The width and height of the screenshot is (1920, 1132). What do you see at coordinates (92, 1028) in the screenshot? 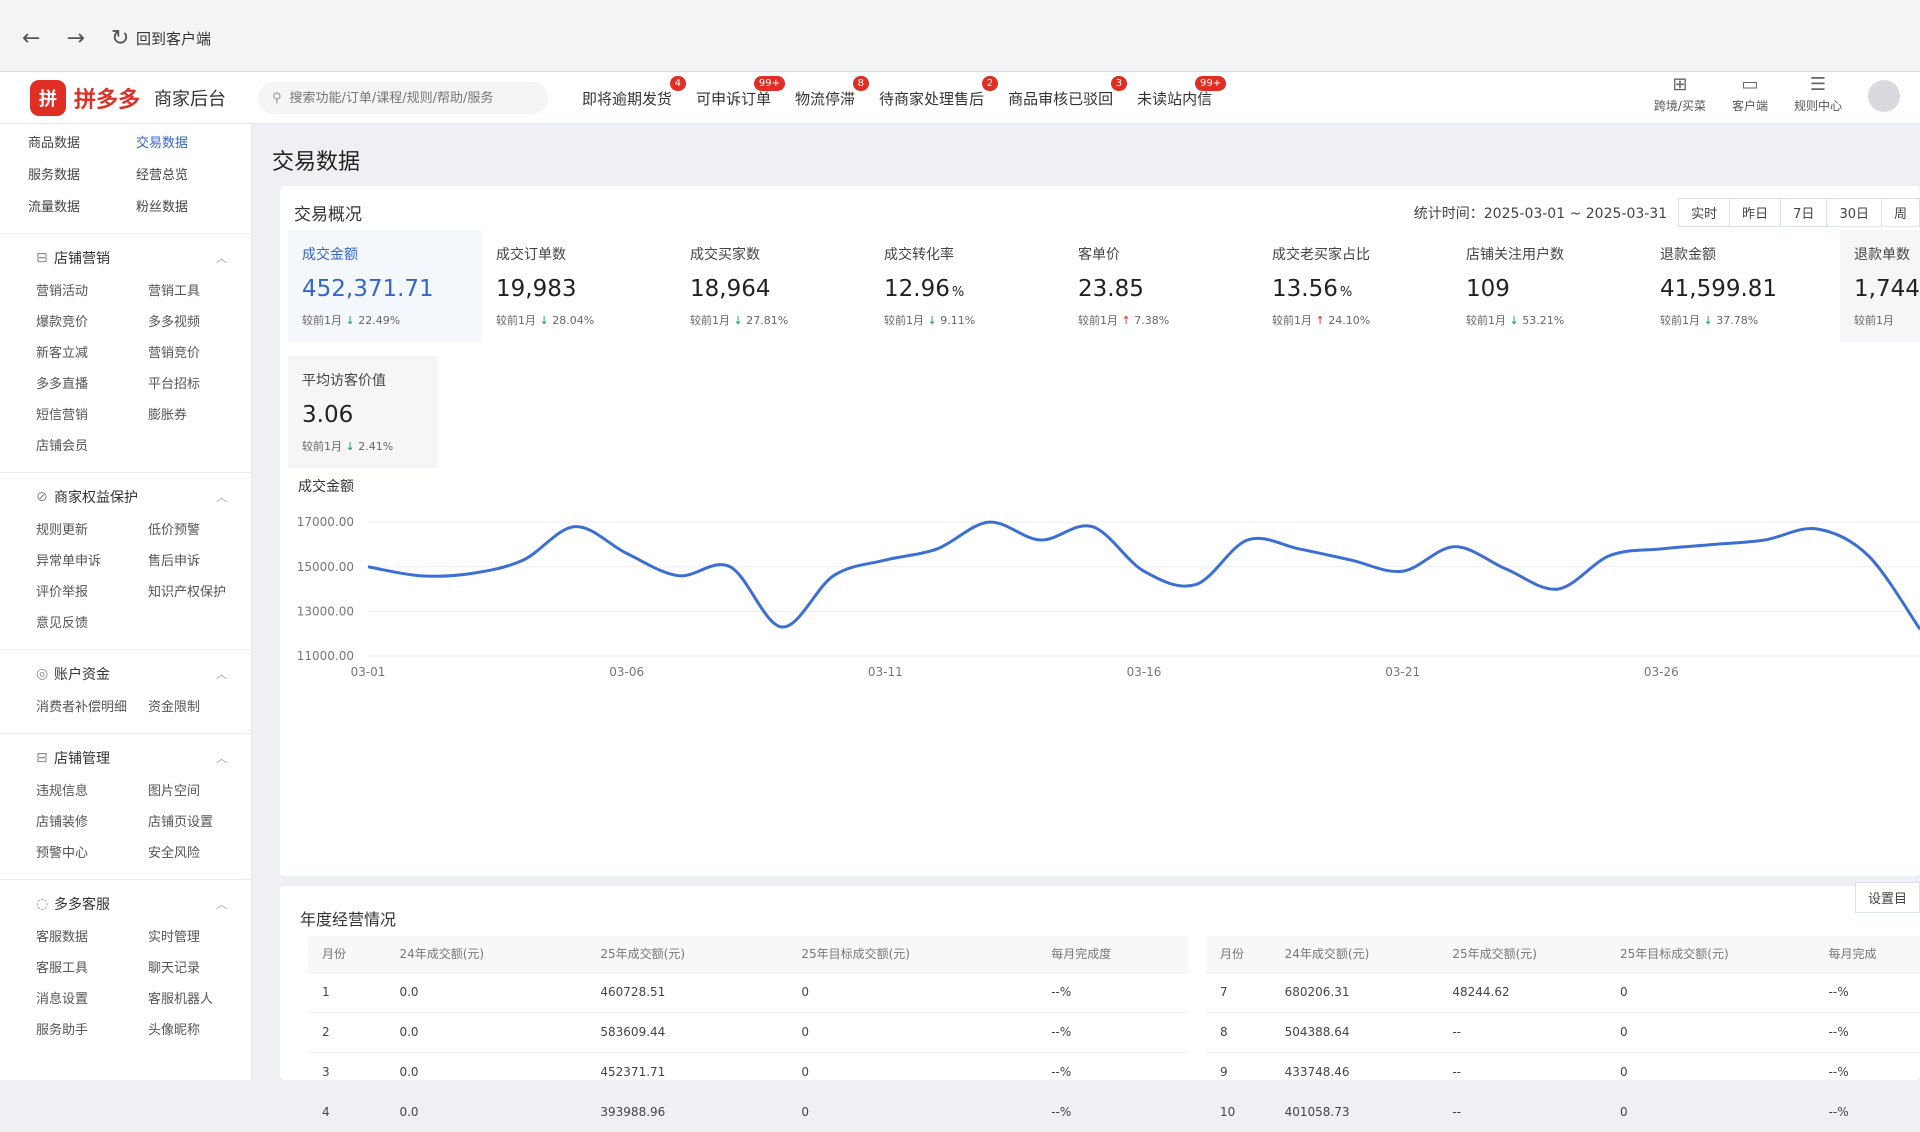
I see `sidebar-item: 服务助手` at bounding box center [92, 1028].